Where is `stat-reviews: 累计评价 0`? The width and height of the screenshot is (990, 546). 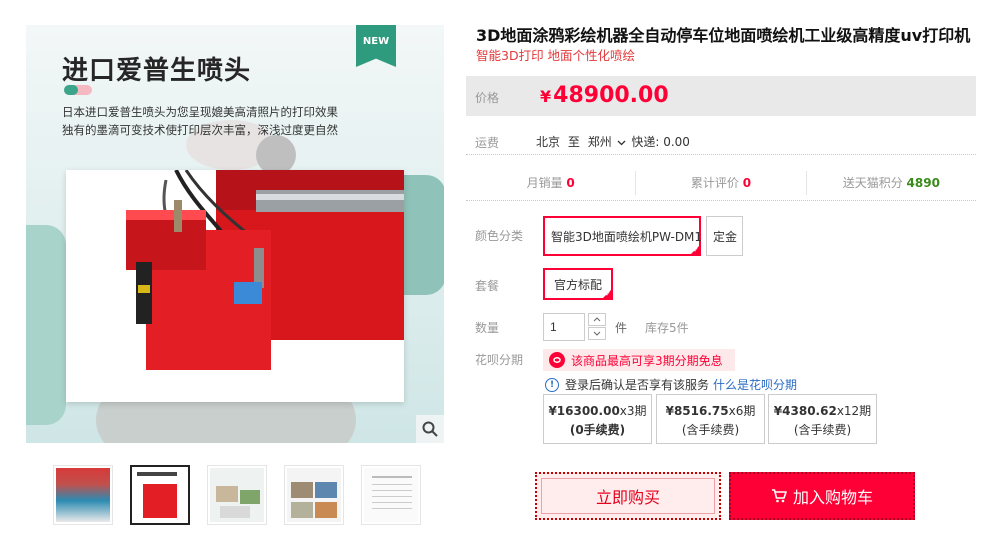
stat-reviews: 累计评价 0 is located at coordinates (721, 183).